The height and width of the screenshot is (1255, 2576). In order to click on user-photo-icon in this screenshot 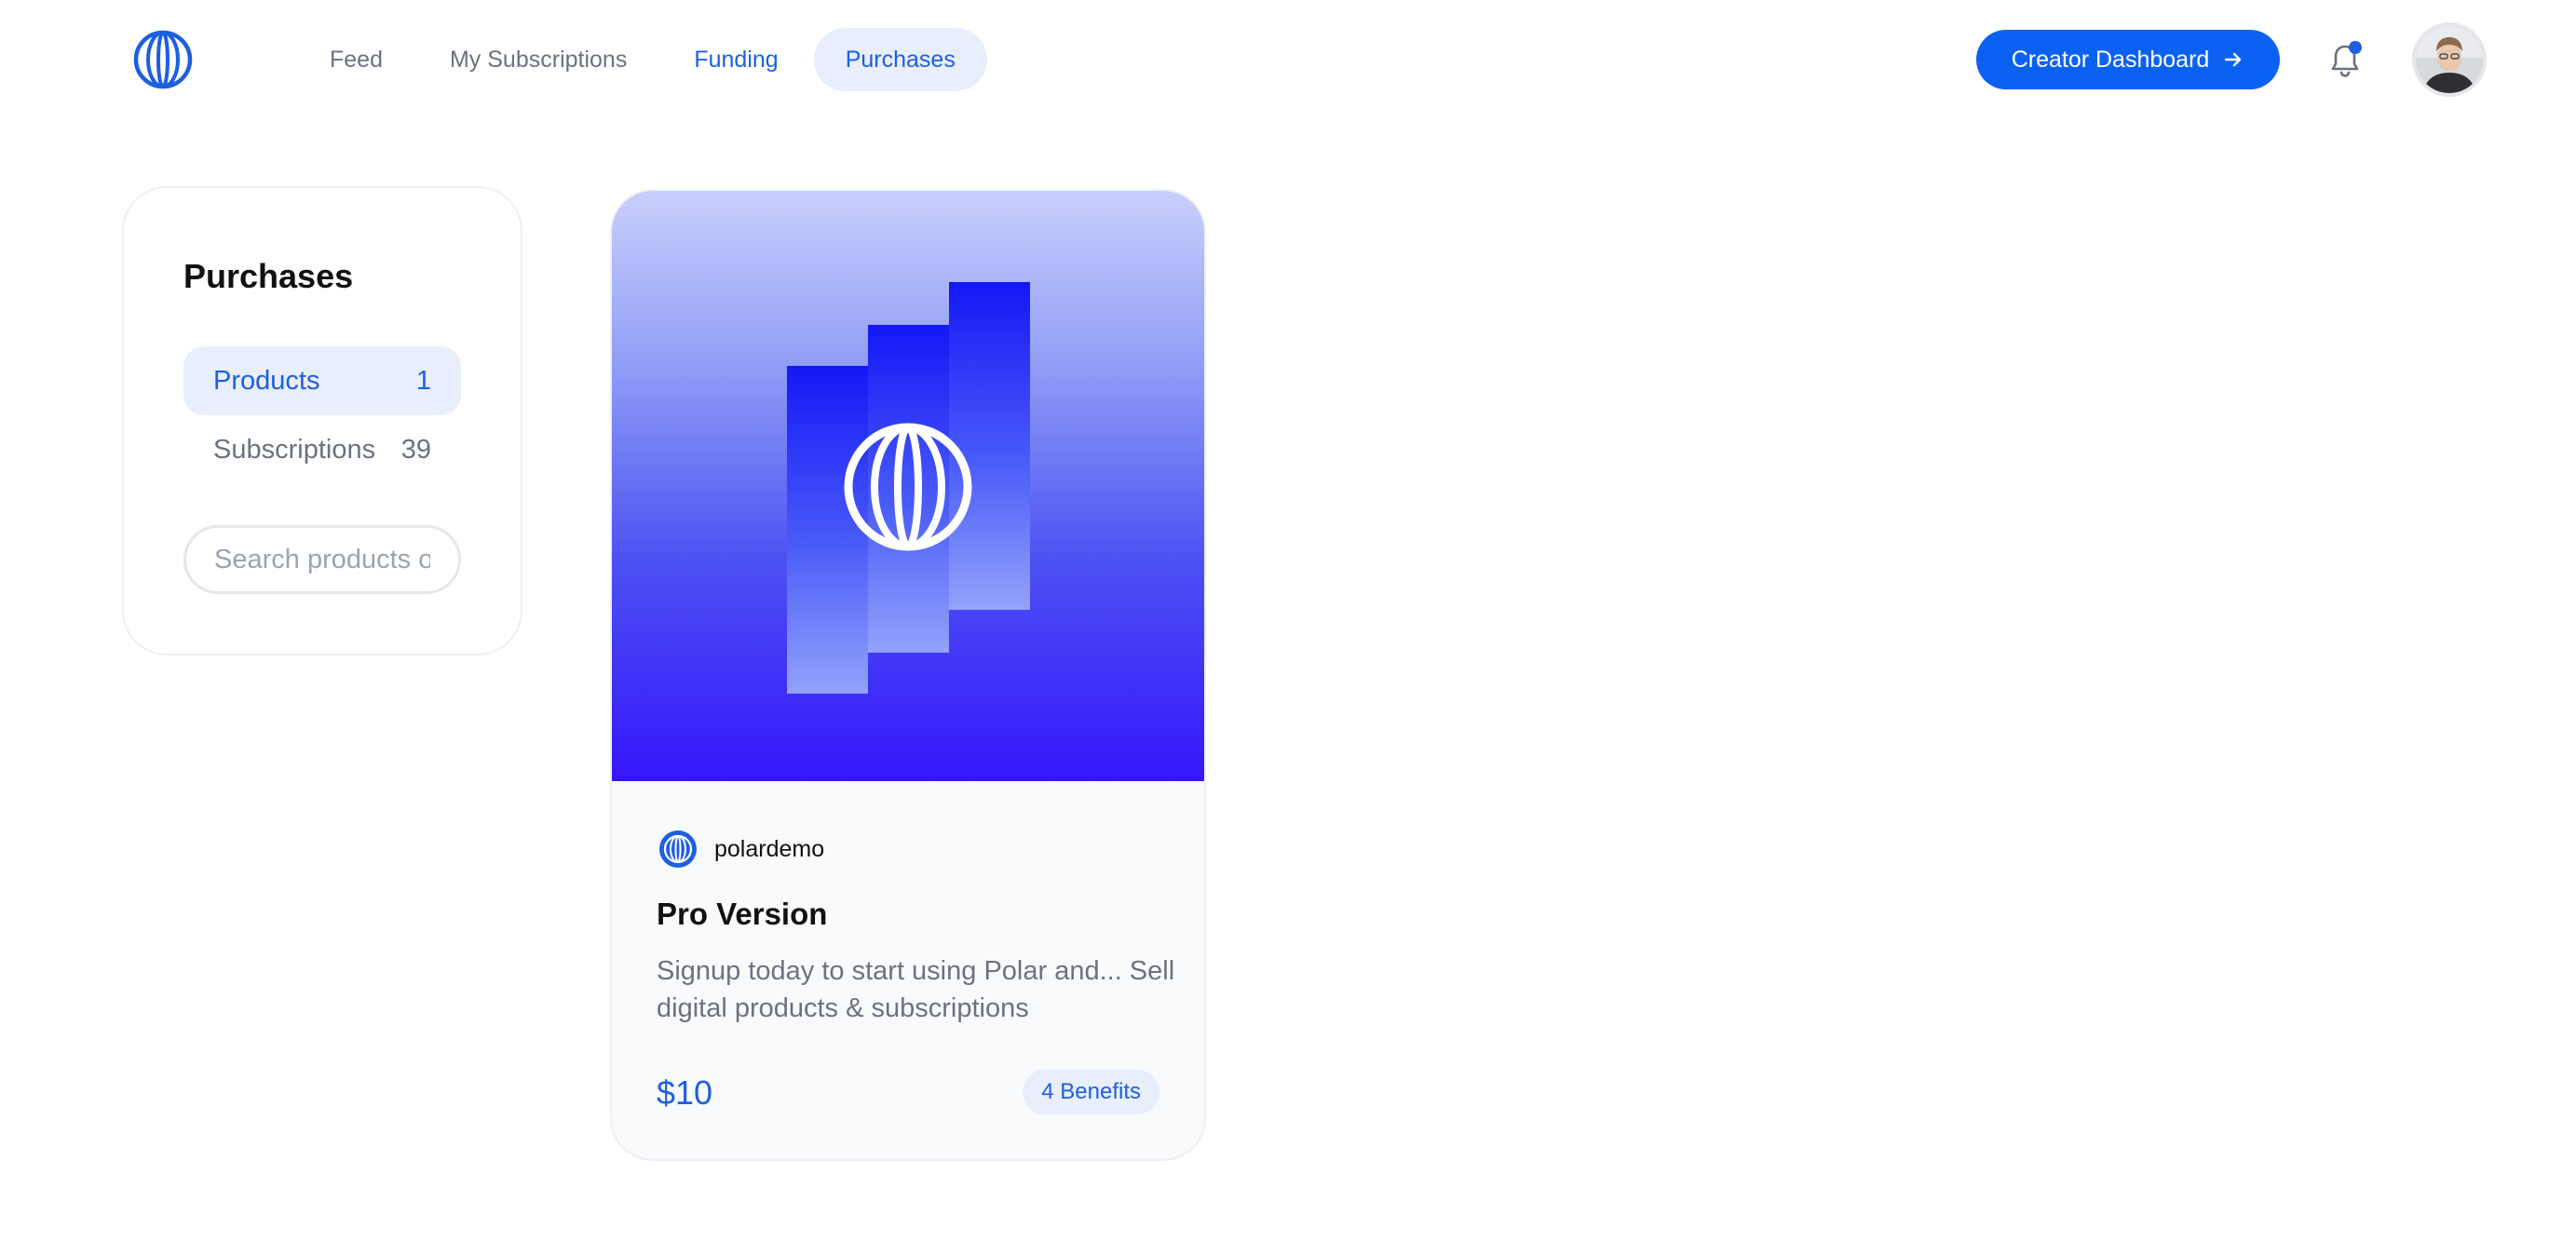, I will do `click(2449, 59)`.